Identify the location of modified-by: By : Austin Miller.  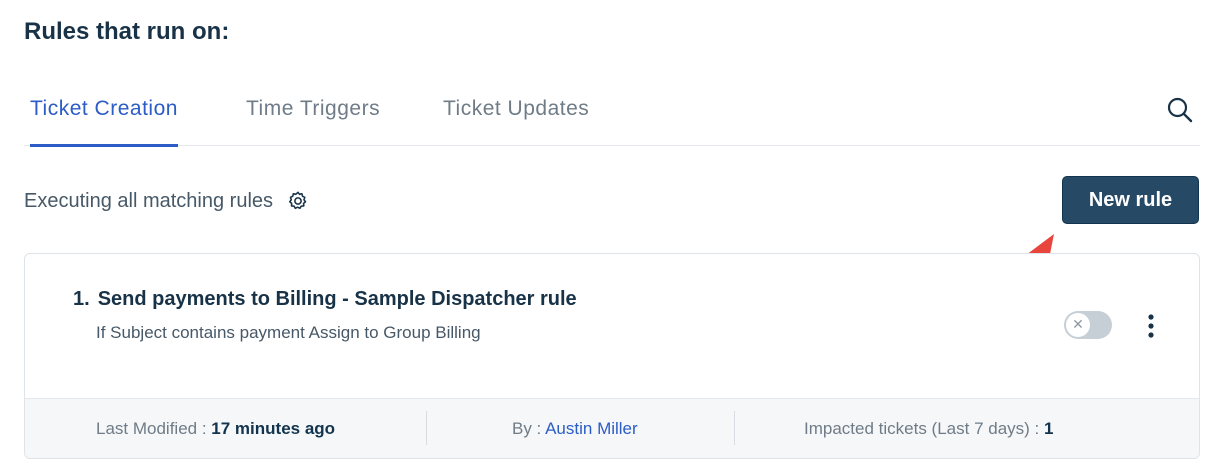
(575, 428).